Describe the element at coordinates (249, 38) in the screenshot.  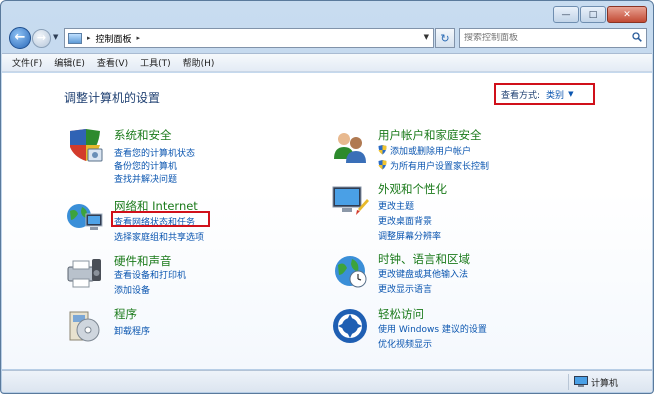
I see `address-bar: ▸ 控制面板 ▸ ▼` at that location.